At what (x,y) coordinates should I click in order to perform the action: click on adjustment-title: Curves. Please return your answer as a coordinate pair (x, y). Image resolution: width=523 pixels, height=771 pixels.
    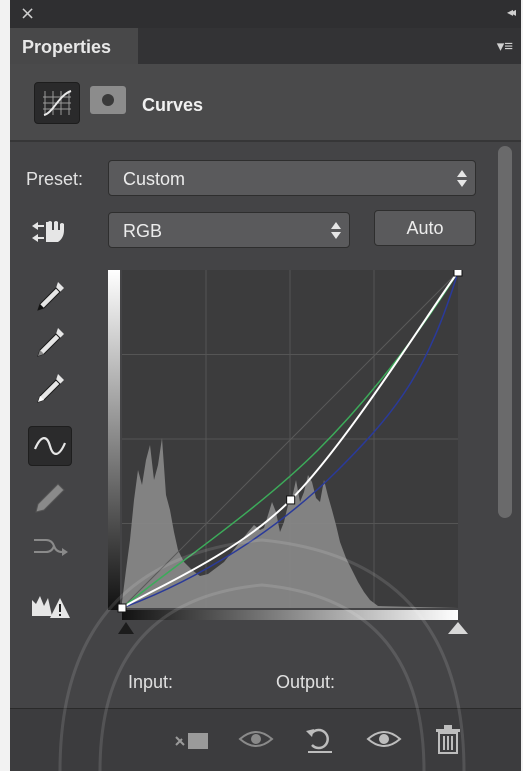
    Looking at the image, I should click on (173, 105).